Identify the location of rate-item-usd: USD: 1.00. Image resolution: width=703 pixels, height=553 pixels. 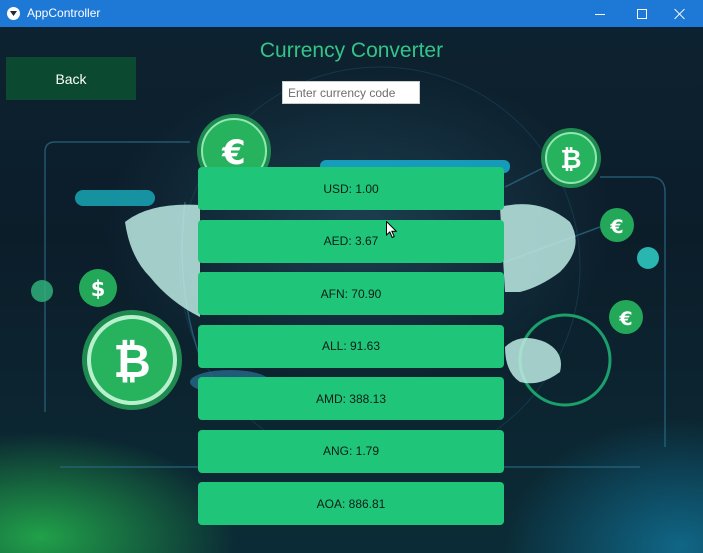
(351, 188).